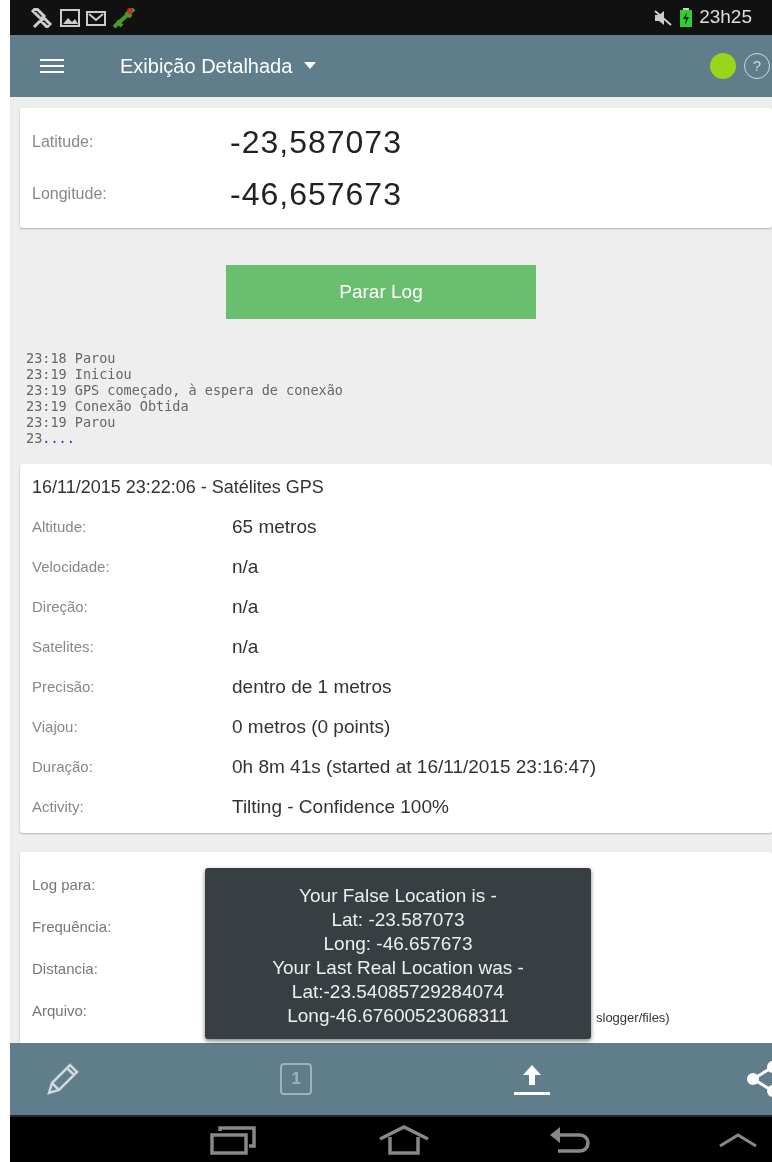  What do you see at coordinates (79, 374) in the screenshot?
I see `log-line: 23:19 Iniciou` at bounding box center [79, 374].